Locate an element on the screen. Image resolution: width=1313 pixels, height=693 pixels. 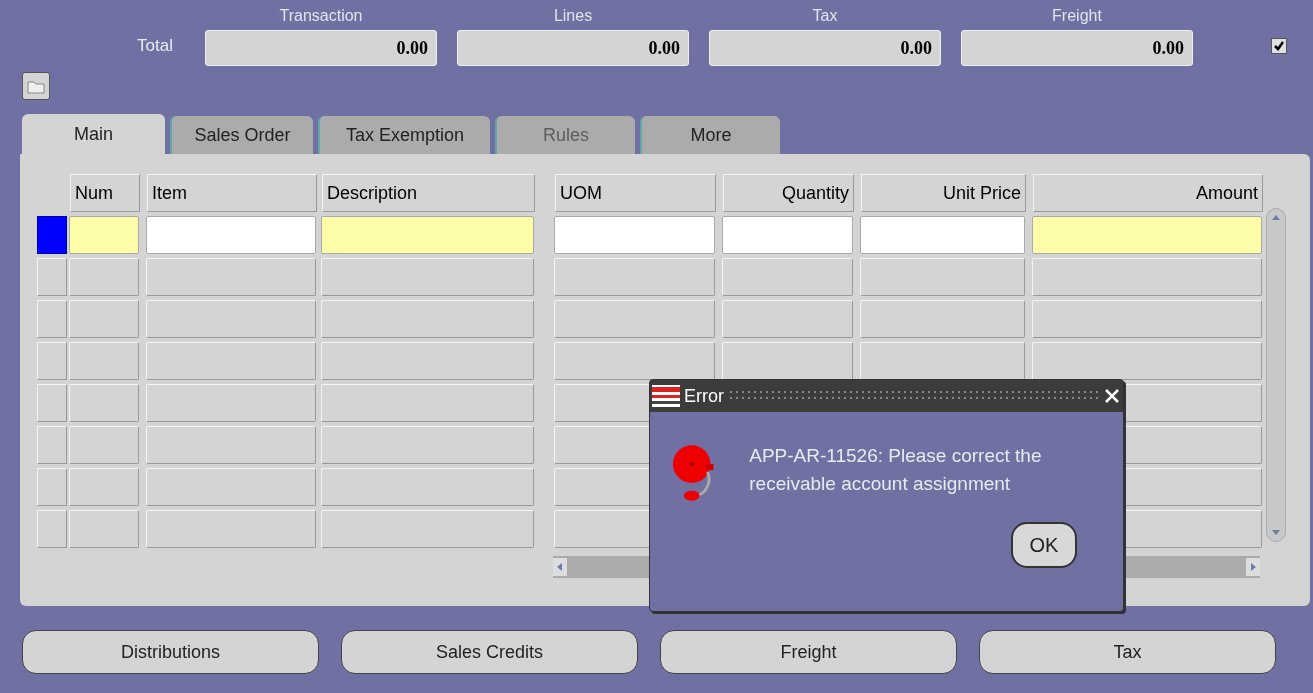
total-heading: Tax is located at coordinates (825, 16).